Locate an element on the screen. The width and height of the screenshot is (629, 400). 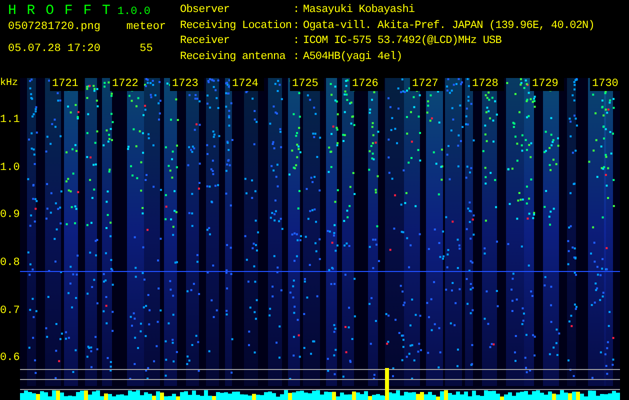
y-tick-label: 0.7 is located at coordinates (10, 311).